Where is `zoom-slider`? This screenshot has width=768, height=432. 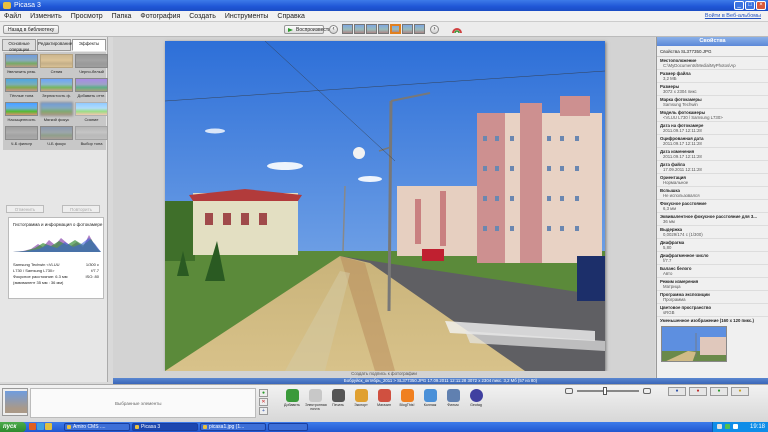 zoom-slider is located at coordinates (612, 391).